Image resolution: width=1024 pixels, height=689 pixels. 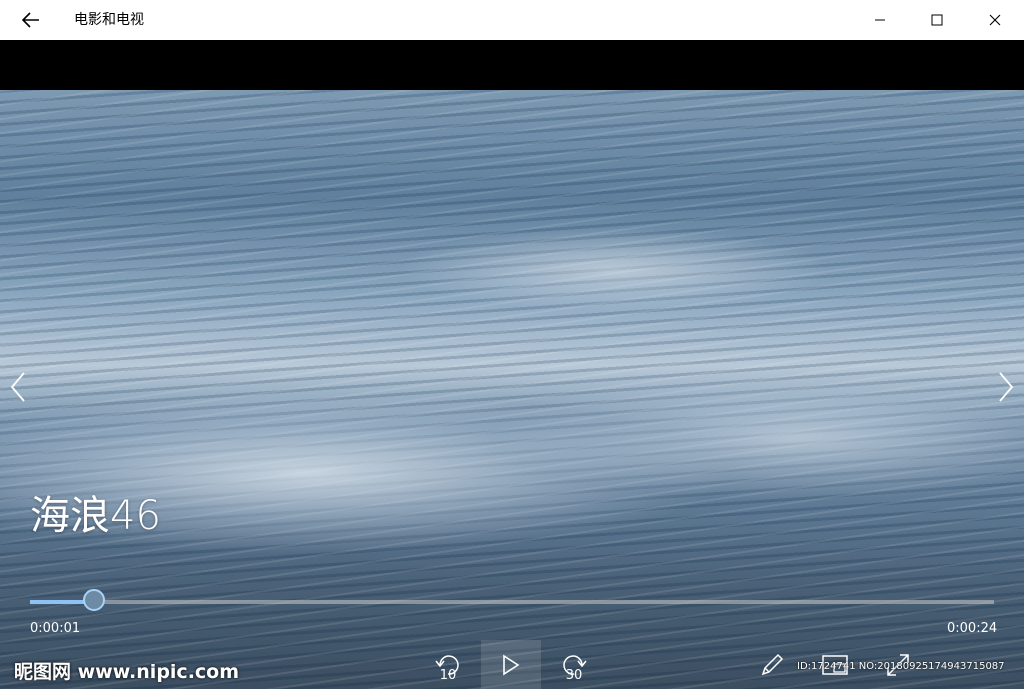 What do you see at coordinates (127, 672) in the screenshot?
I see `watermark-site: 昵图网 www.nipic.com` at bounding box center [127, 672].